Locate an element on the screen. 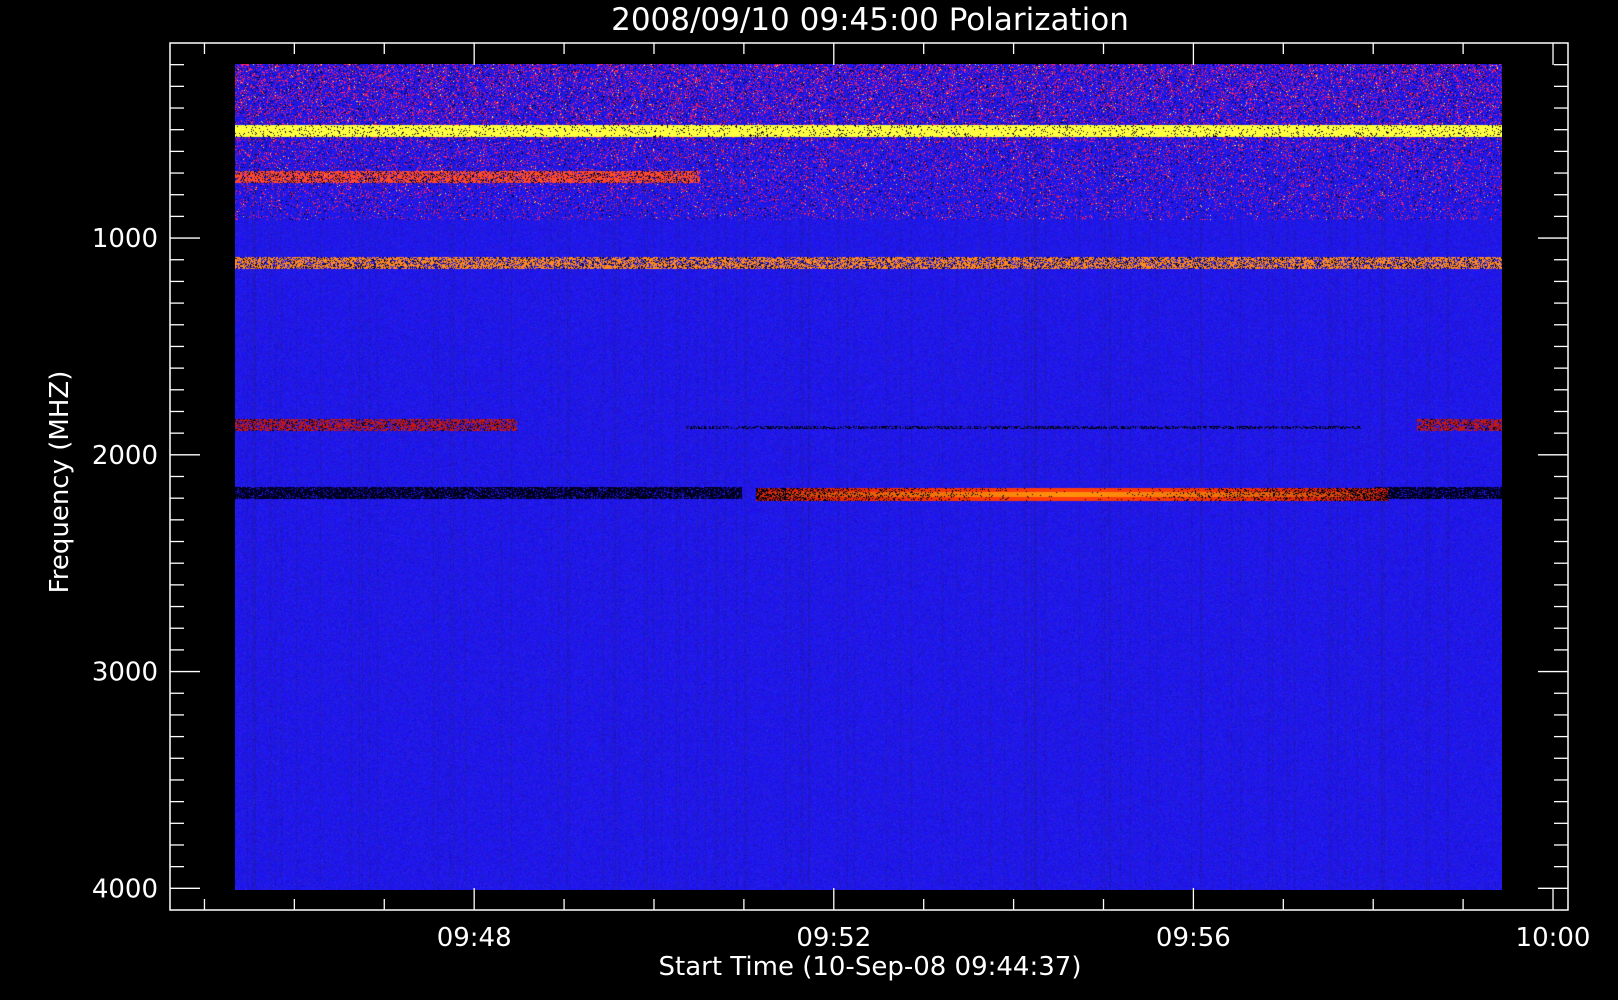 The image size is (1618, 1000). x-tick-label: 09:48 is located at coordinates (474, 938).